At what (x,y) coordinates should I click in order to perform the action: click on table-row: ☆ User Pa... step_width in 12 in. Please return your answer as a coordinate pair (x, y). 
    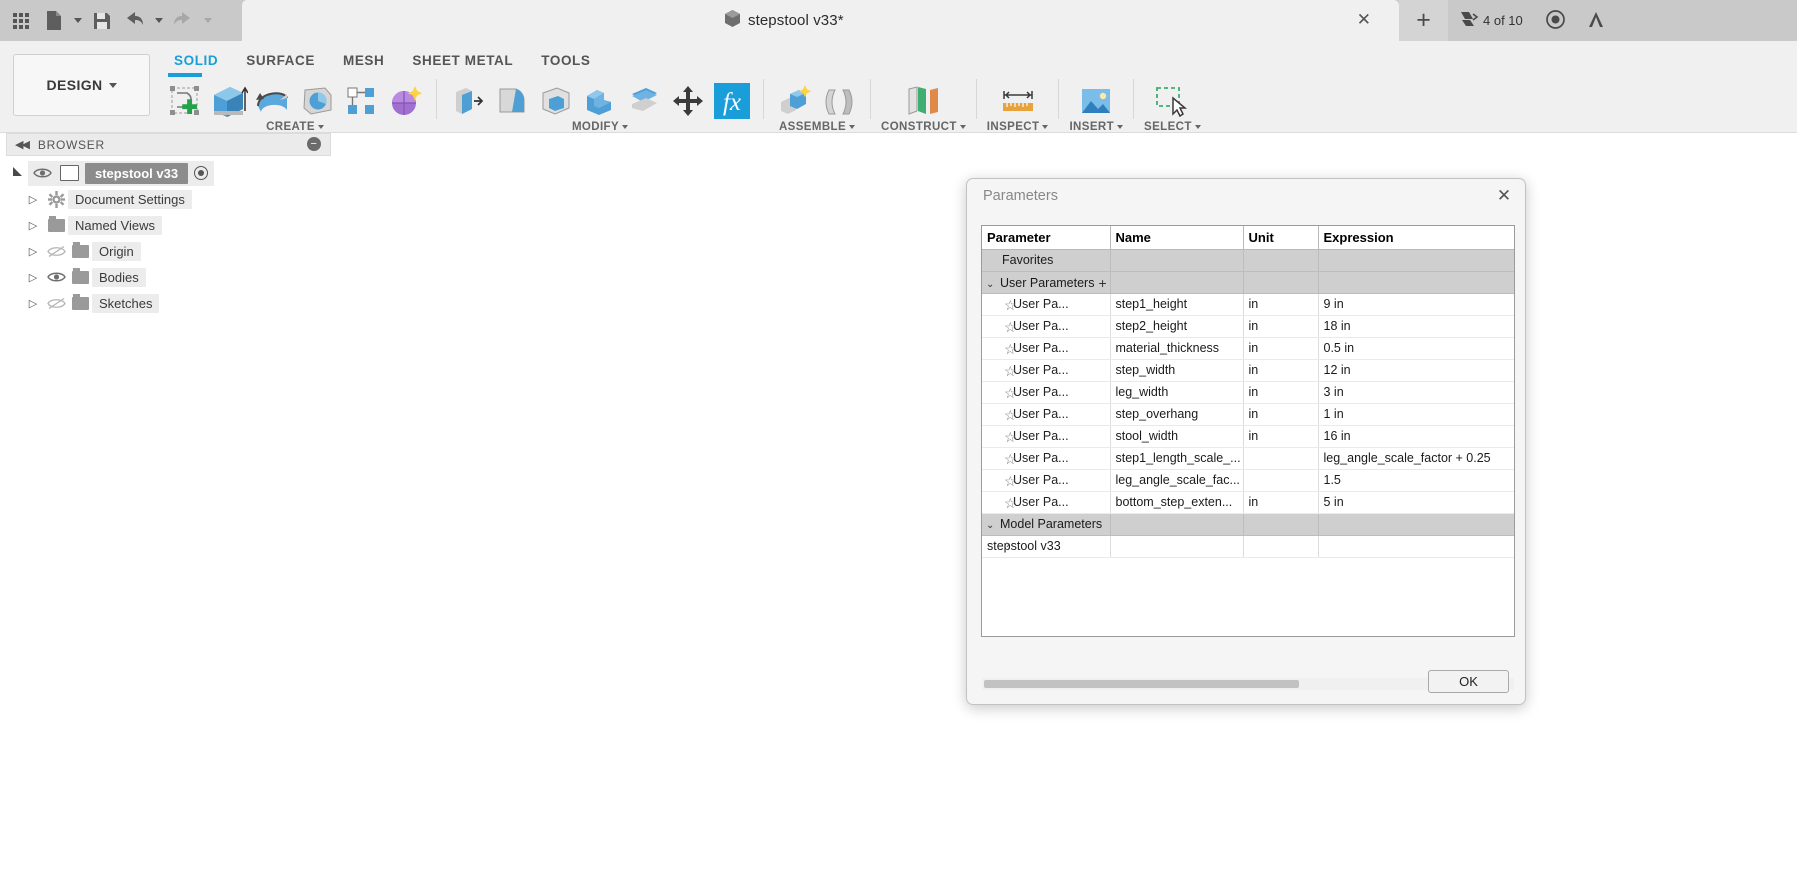
    Looking at the image, I should click on (1248, 370).